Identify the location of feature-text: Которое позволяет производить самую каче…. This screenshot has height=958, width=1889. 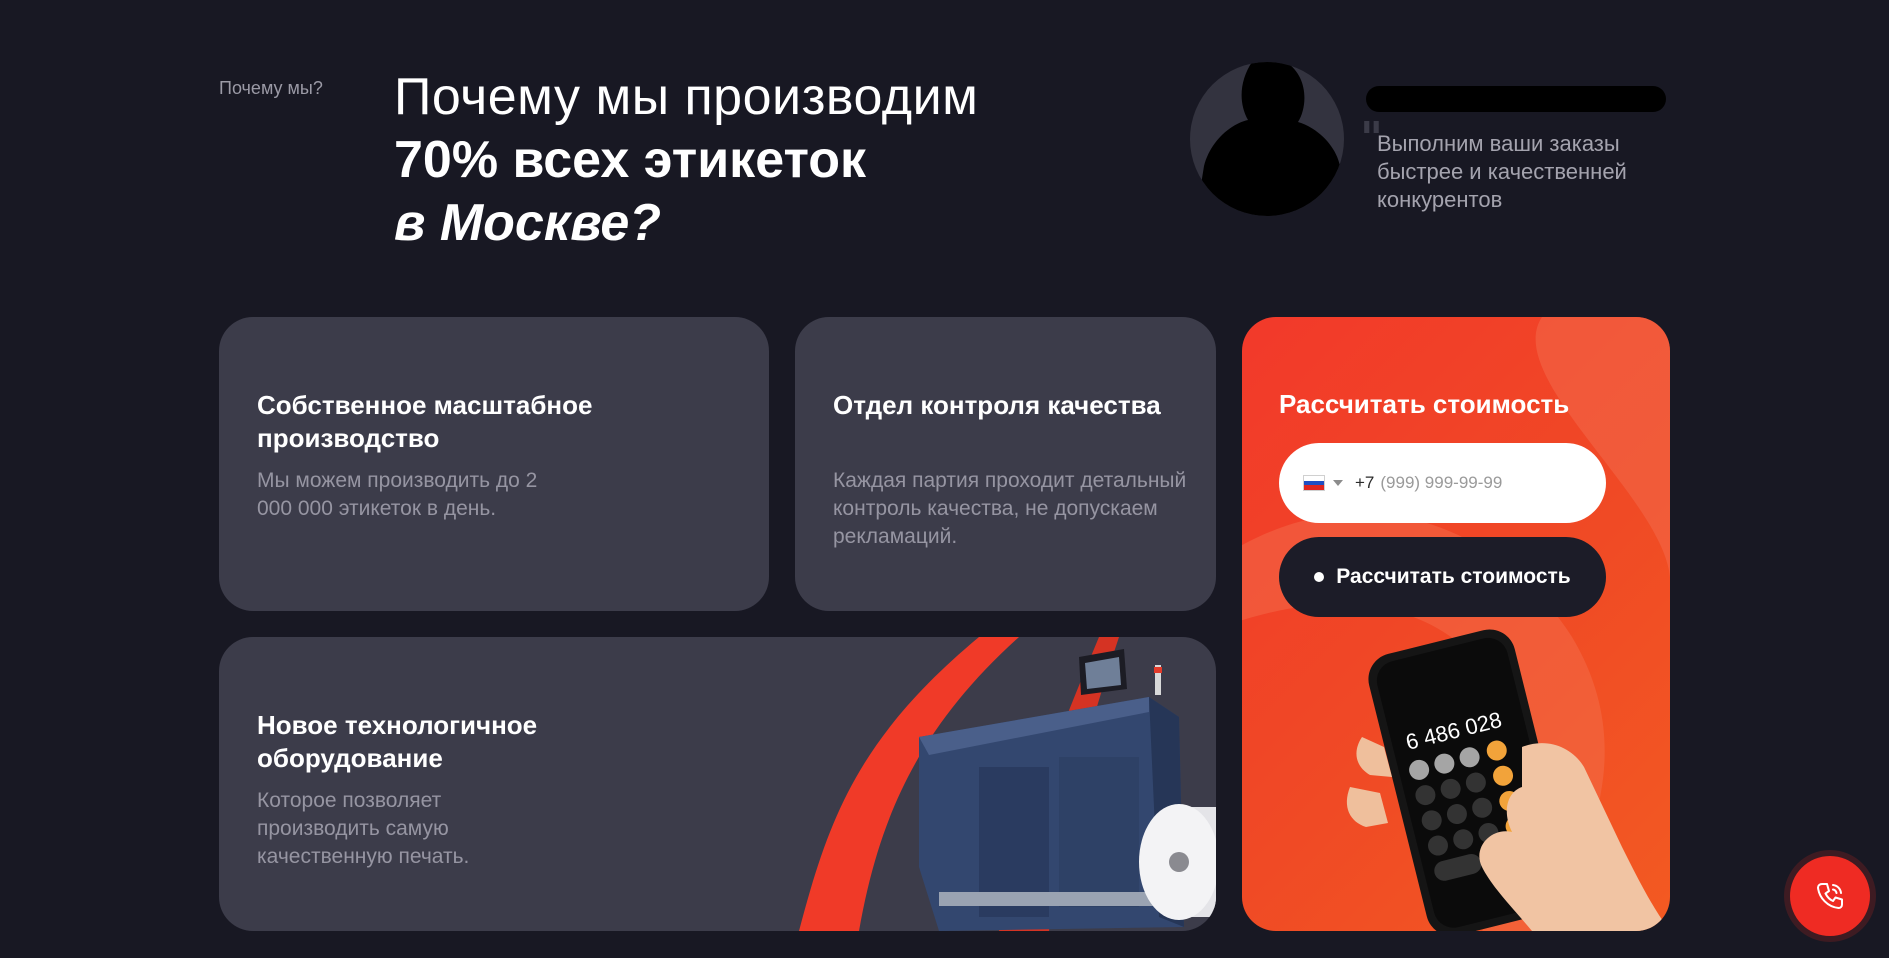
(363, 828).